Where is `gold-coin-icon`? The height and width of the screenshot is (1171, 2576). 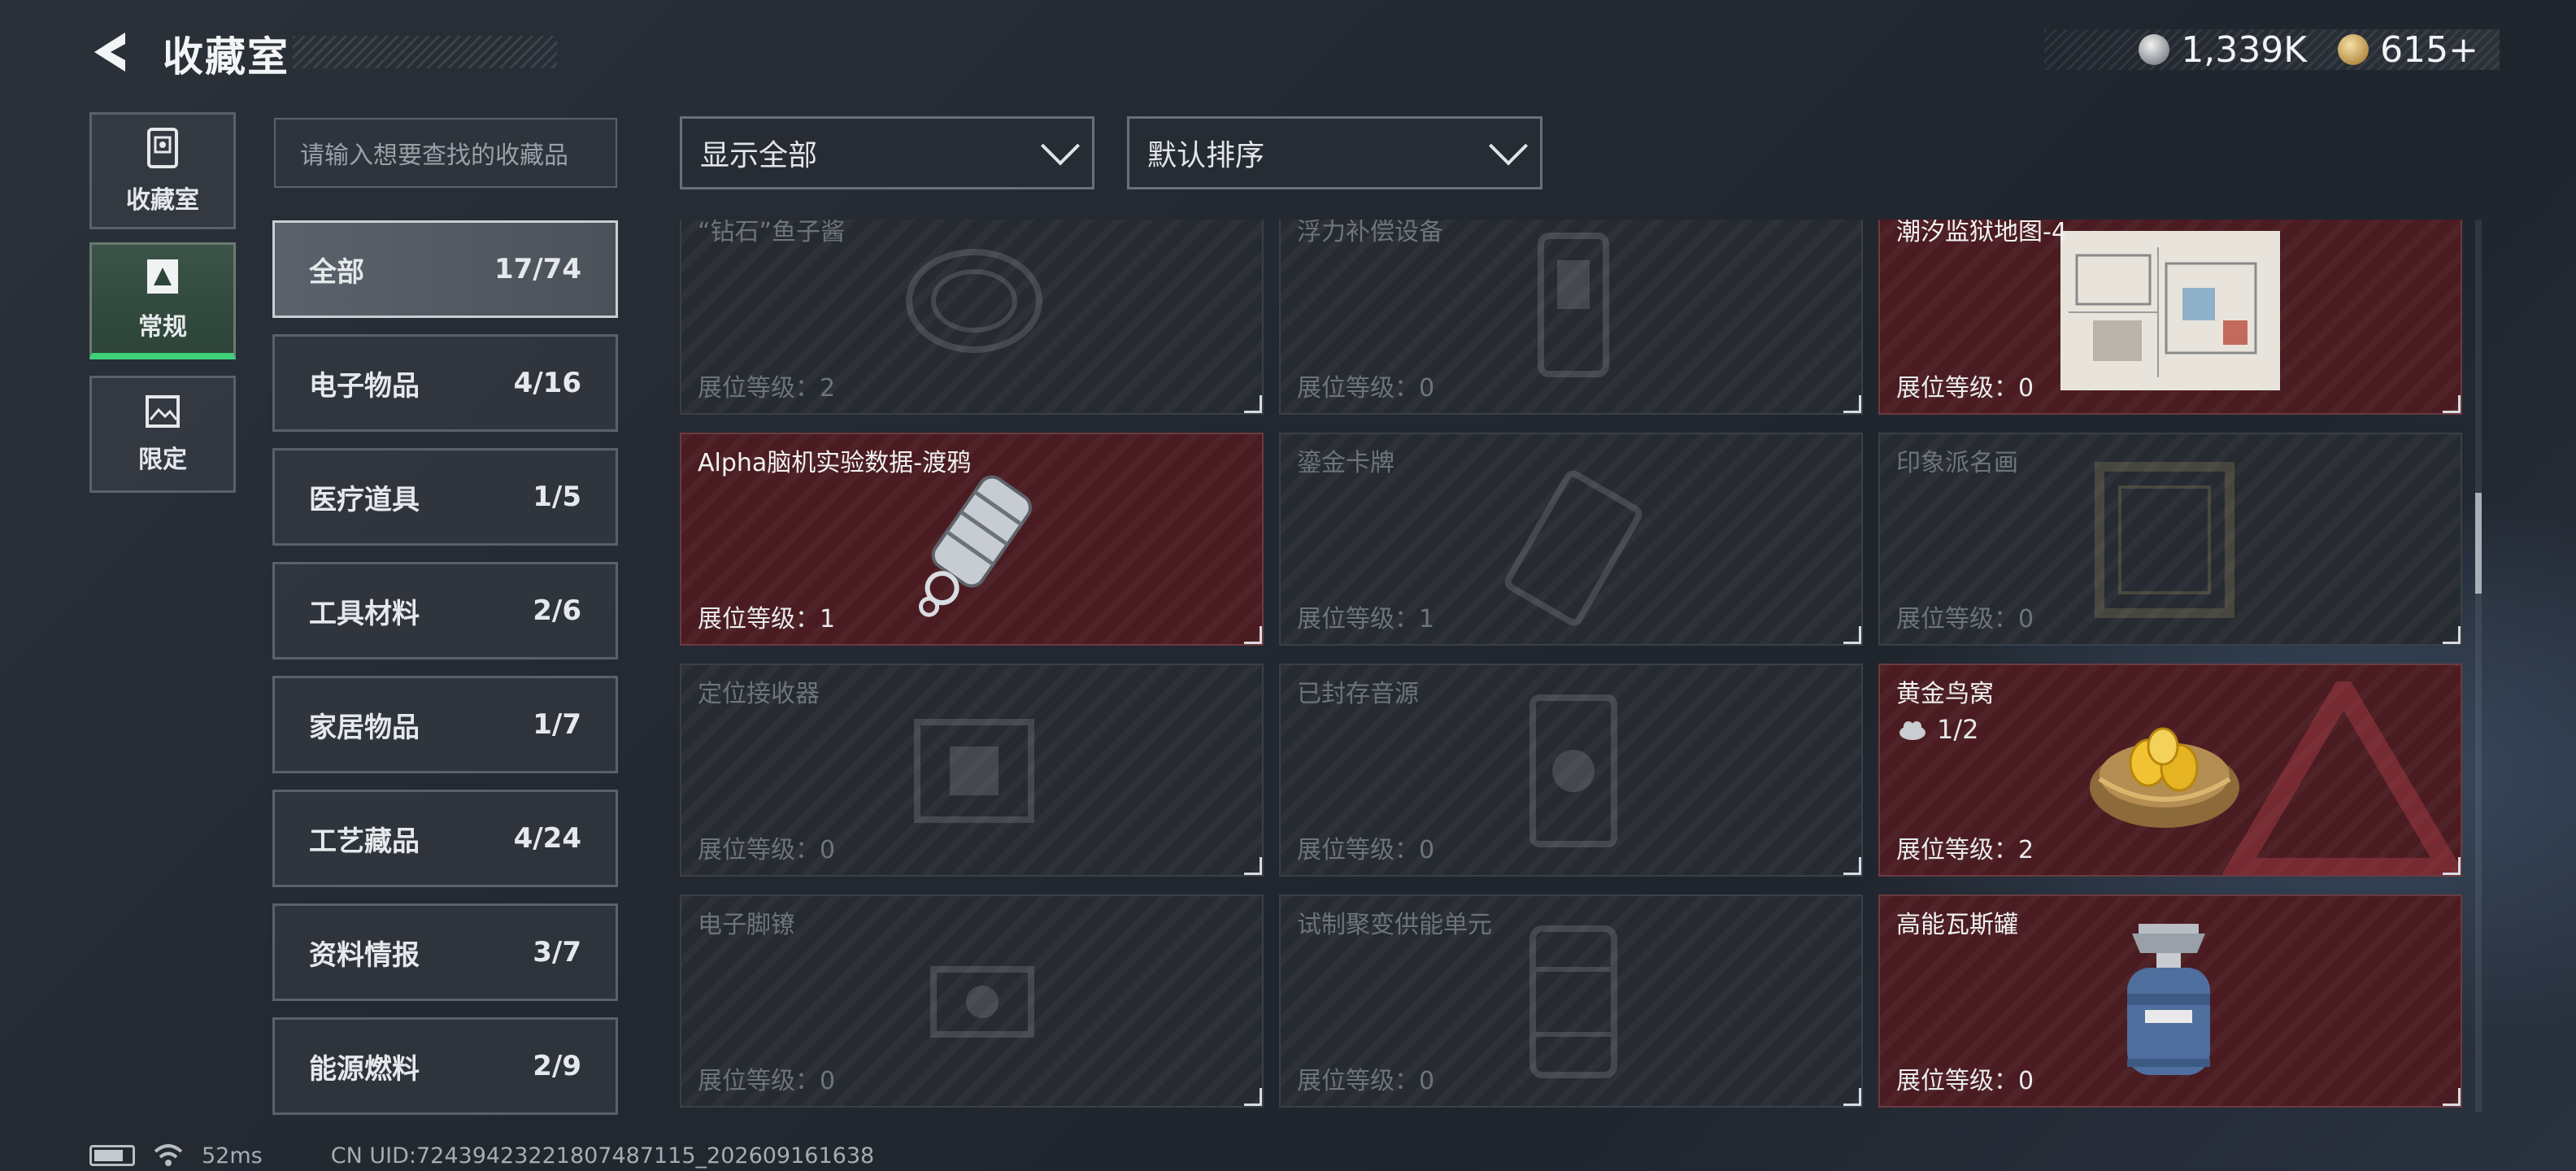 gold-coin-icon is located at coordinates (2353, 49).